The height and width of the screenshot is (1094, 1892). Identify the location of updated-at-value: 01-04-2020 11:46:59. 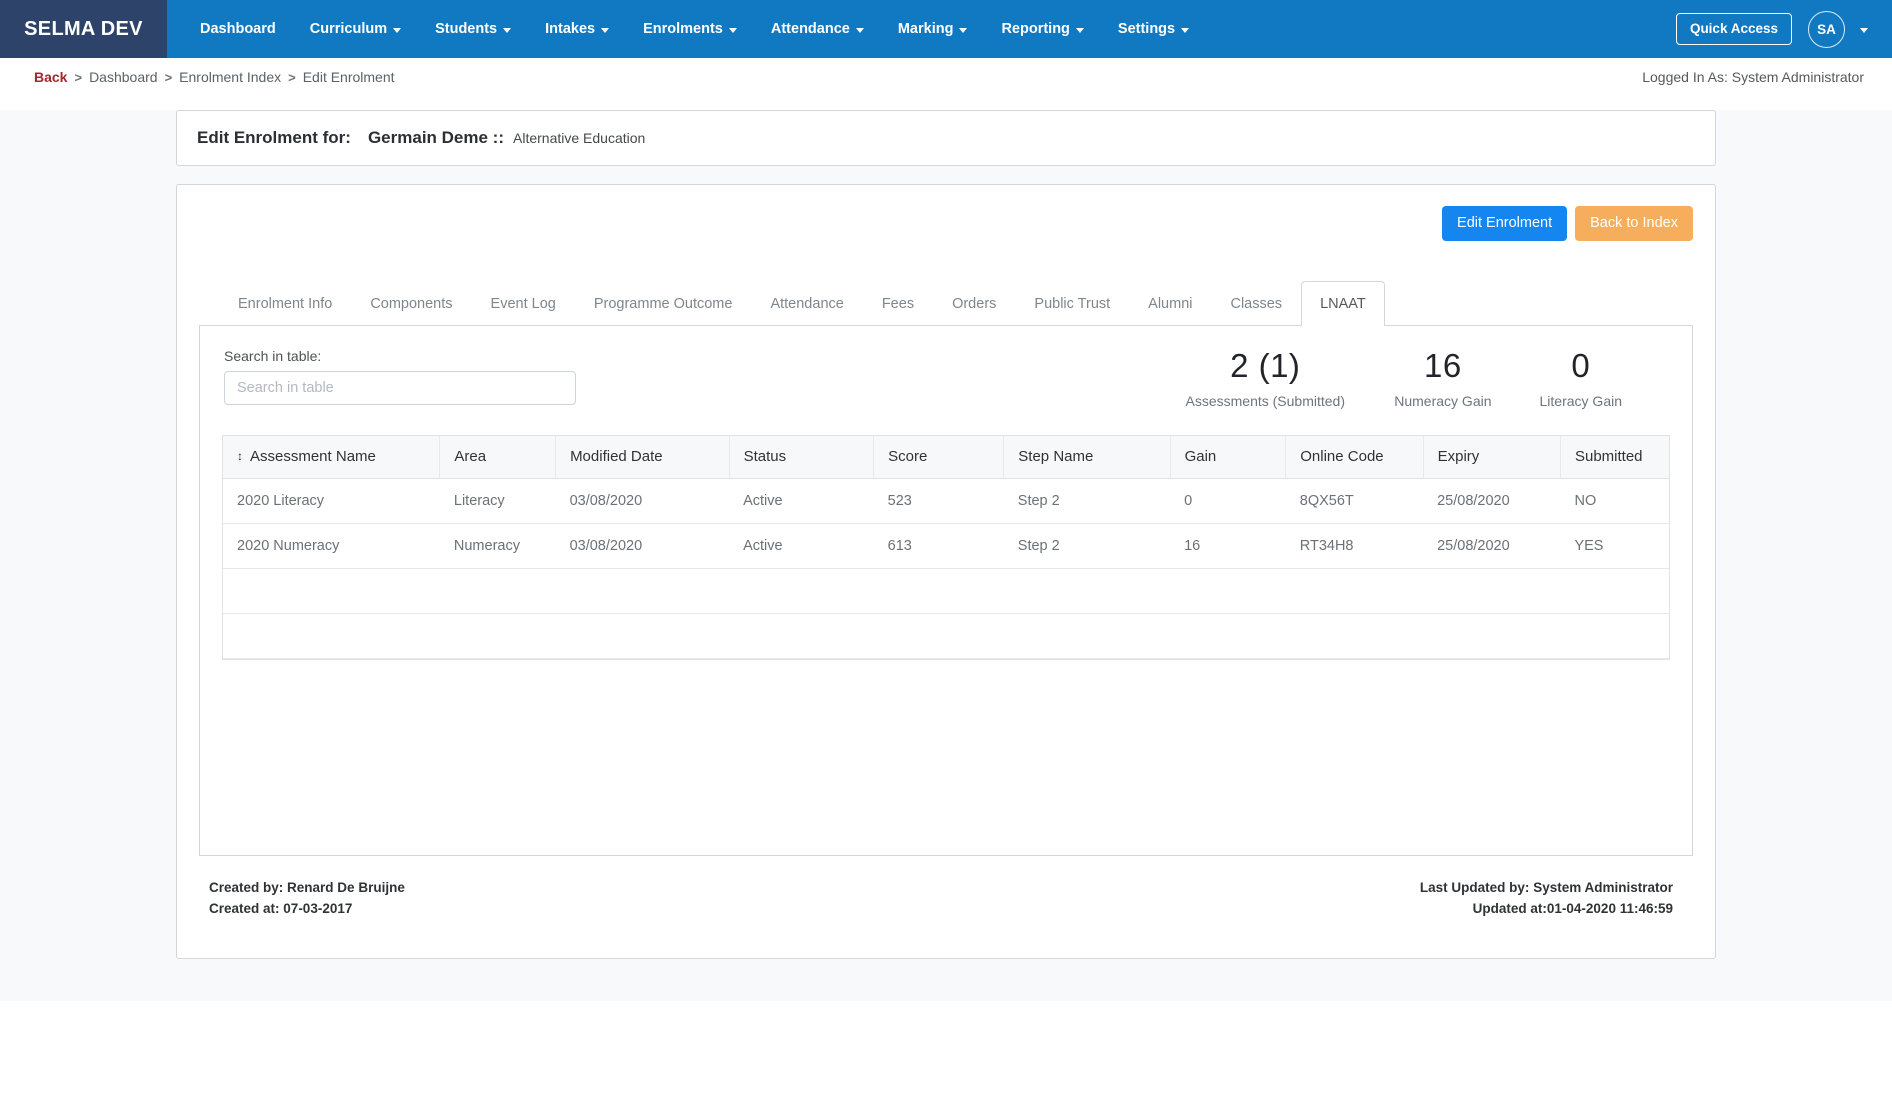
(1609, 909).